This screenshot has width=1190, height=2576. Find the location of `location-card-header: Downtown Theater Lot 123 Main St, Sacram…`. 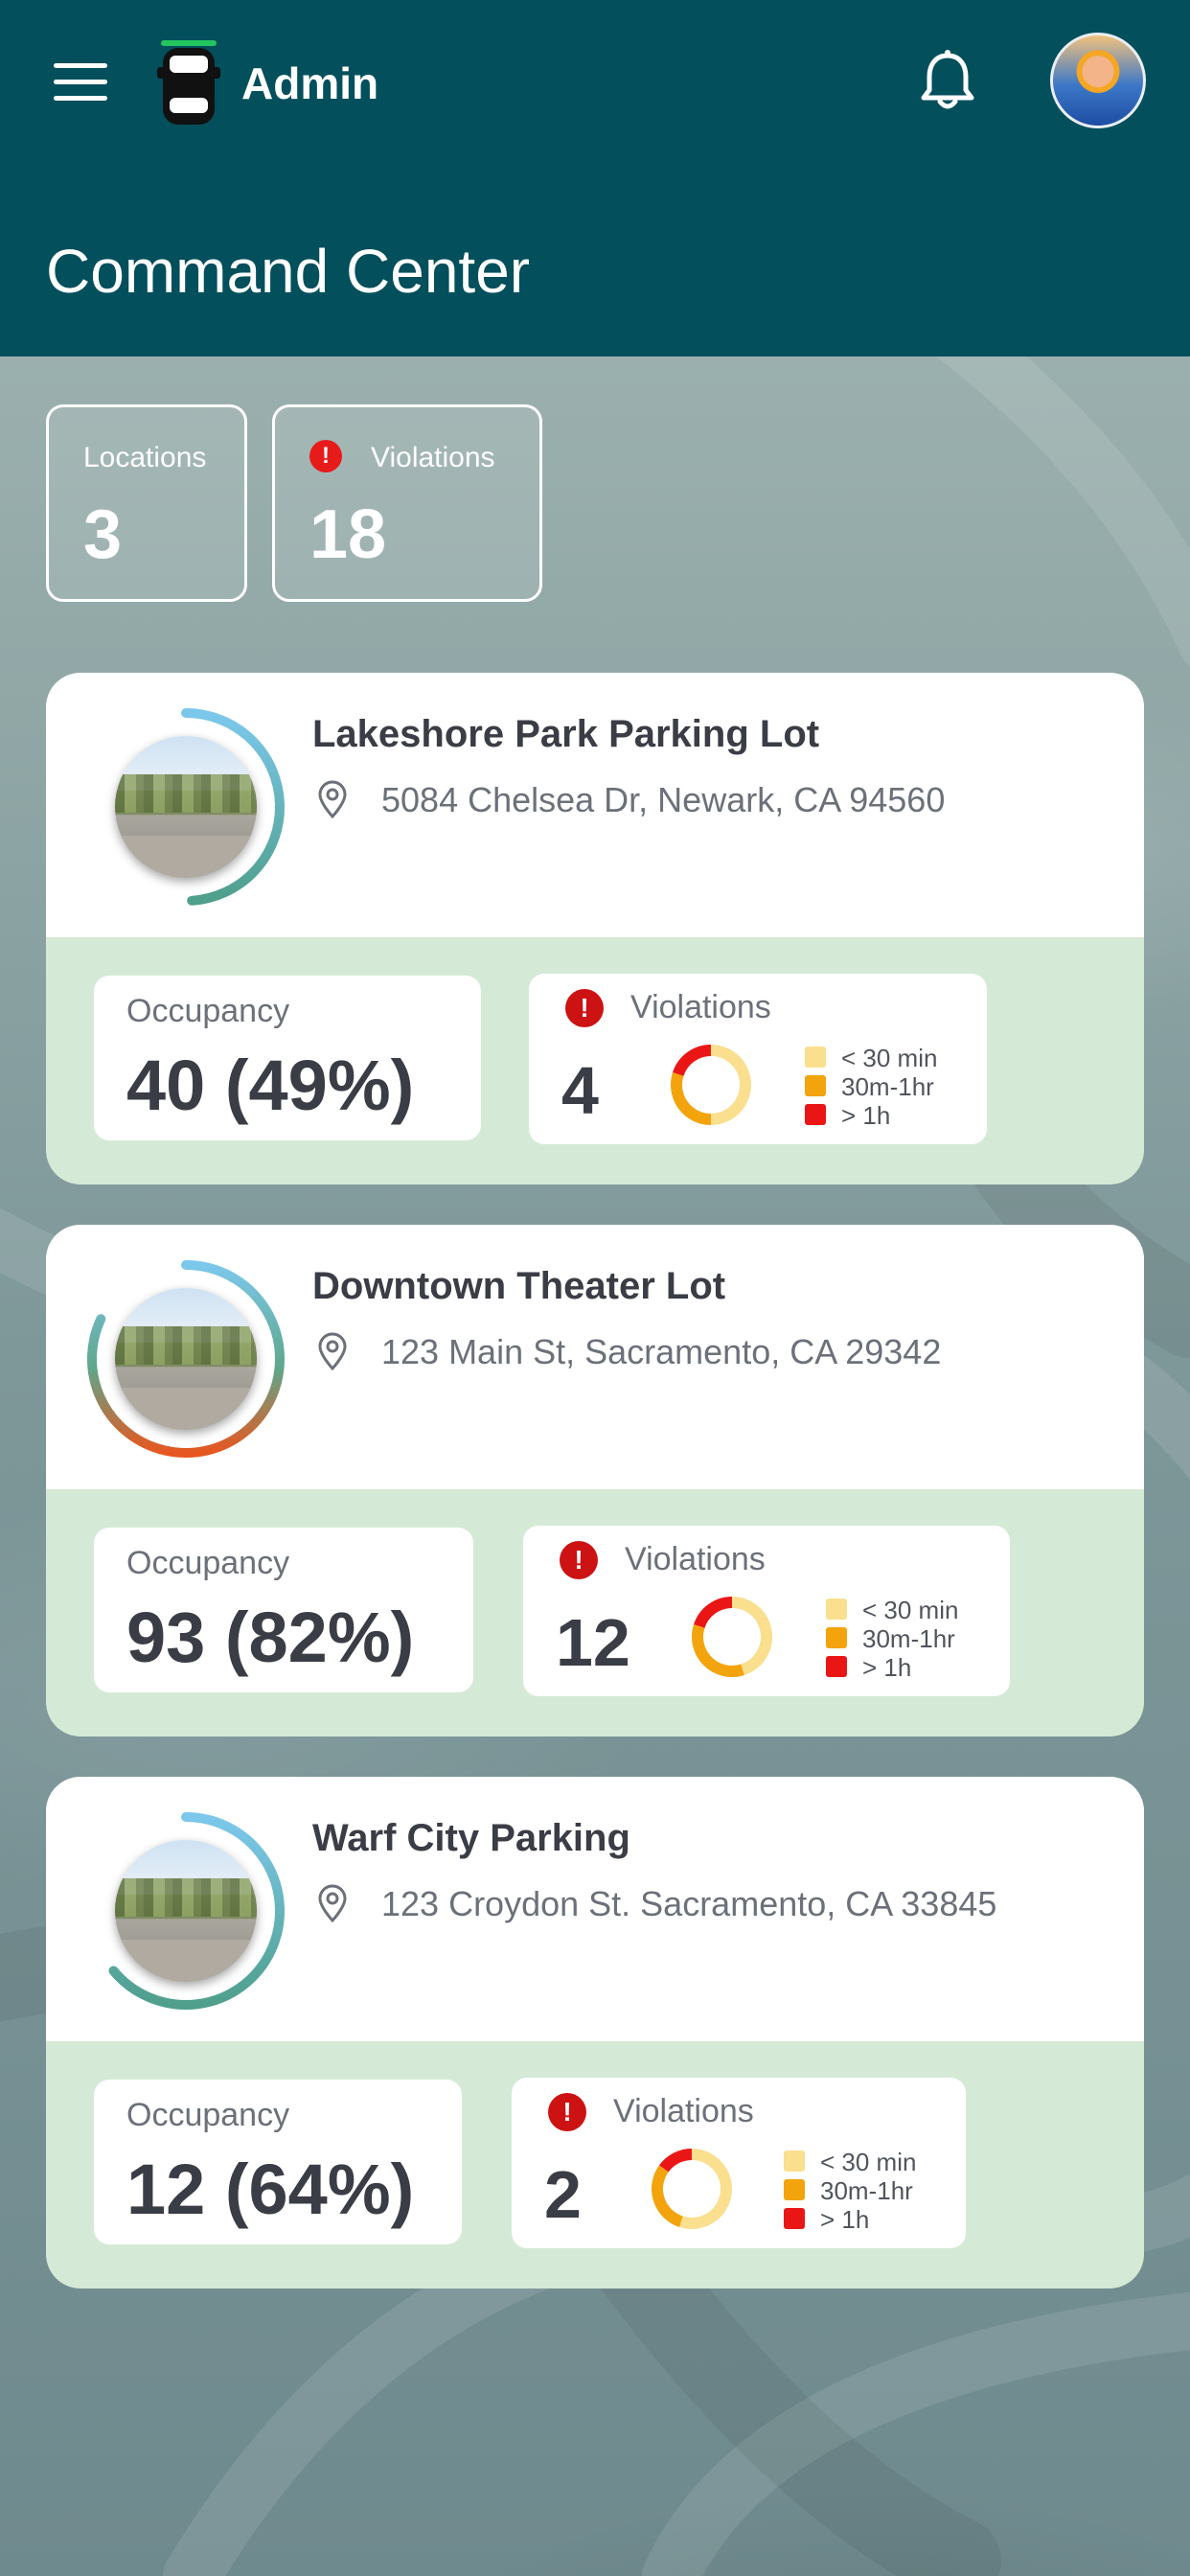

location-card-header: Downtown Theater Lot 123 Main St, Sacram… is located at coordinates (595, 1357).